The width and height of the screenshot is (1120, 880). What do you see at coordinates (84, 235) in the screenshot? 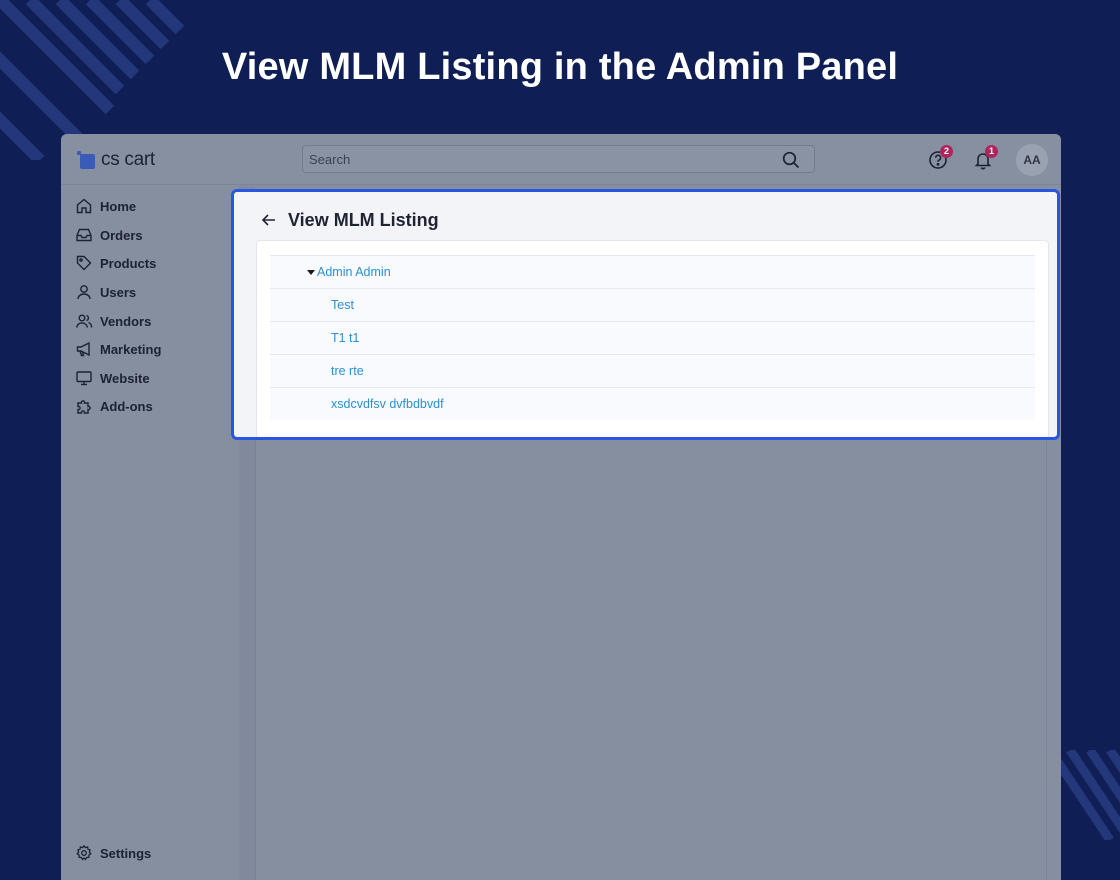
I see `inbox-icon` at bounding box center [84, 235].